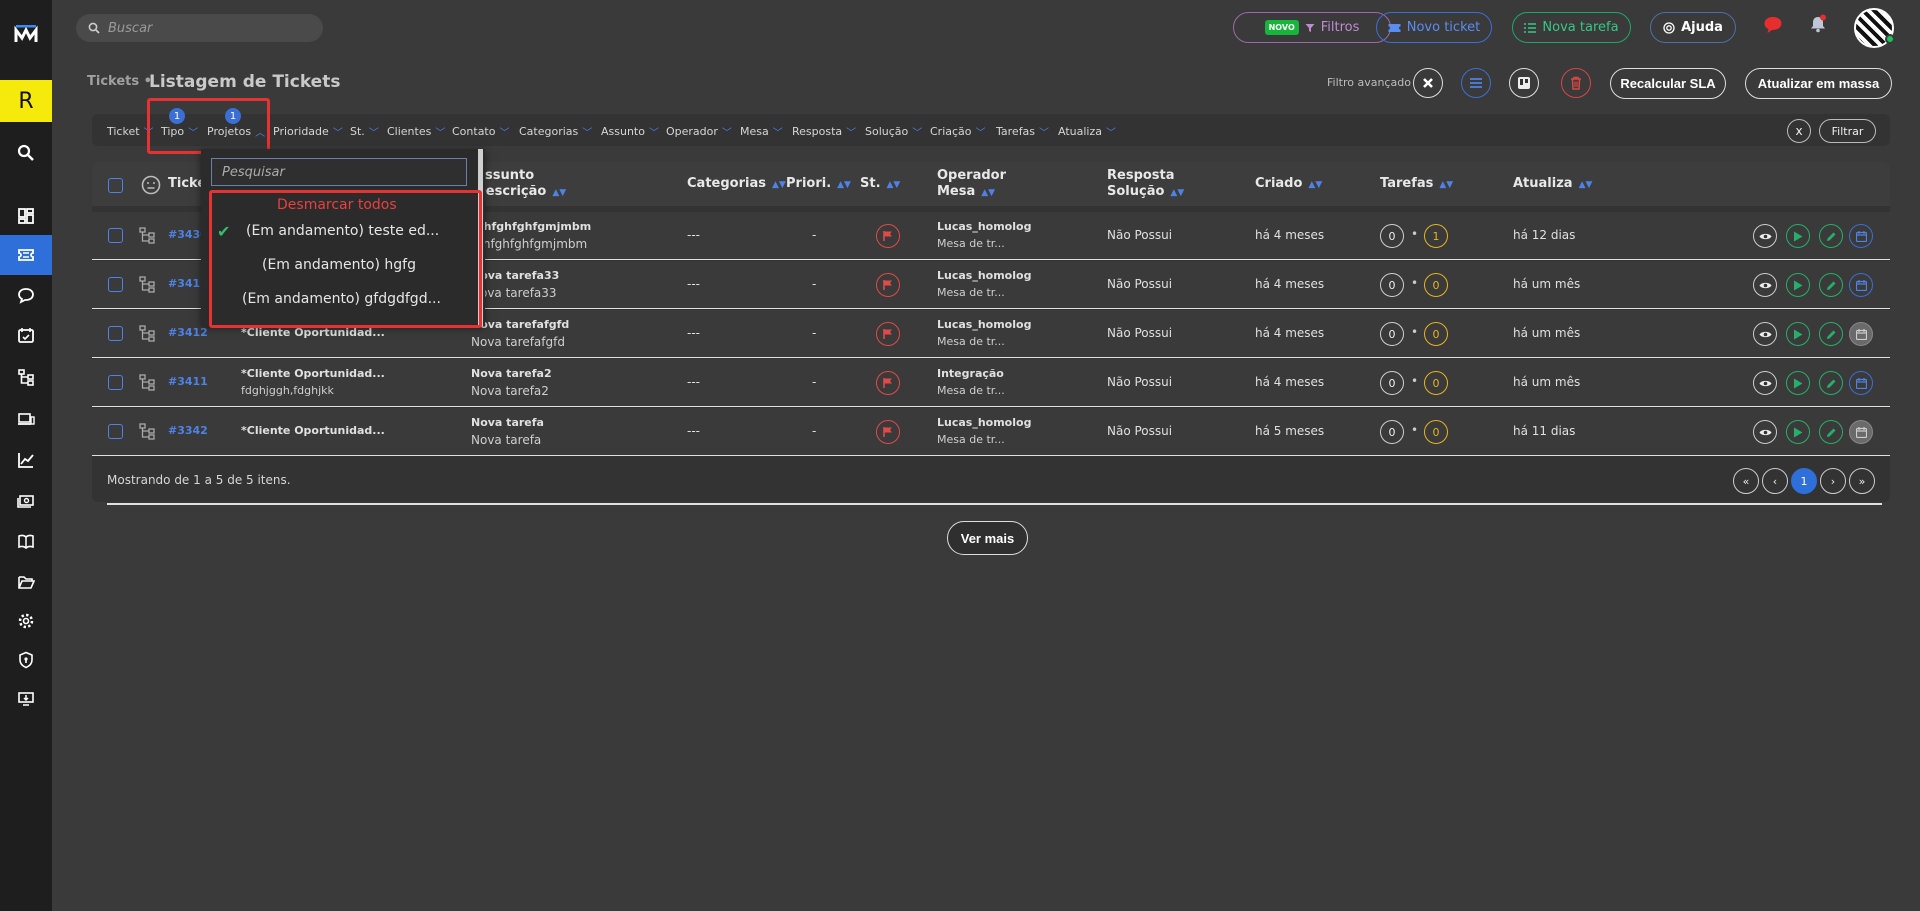 This screenshot has width=1920, height=911. Describe the element at coordinates (364, 131) in the screenshot. I see `filter-st: St. ﹀` at that location.